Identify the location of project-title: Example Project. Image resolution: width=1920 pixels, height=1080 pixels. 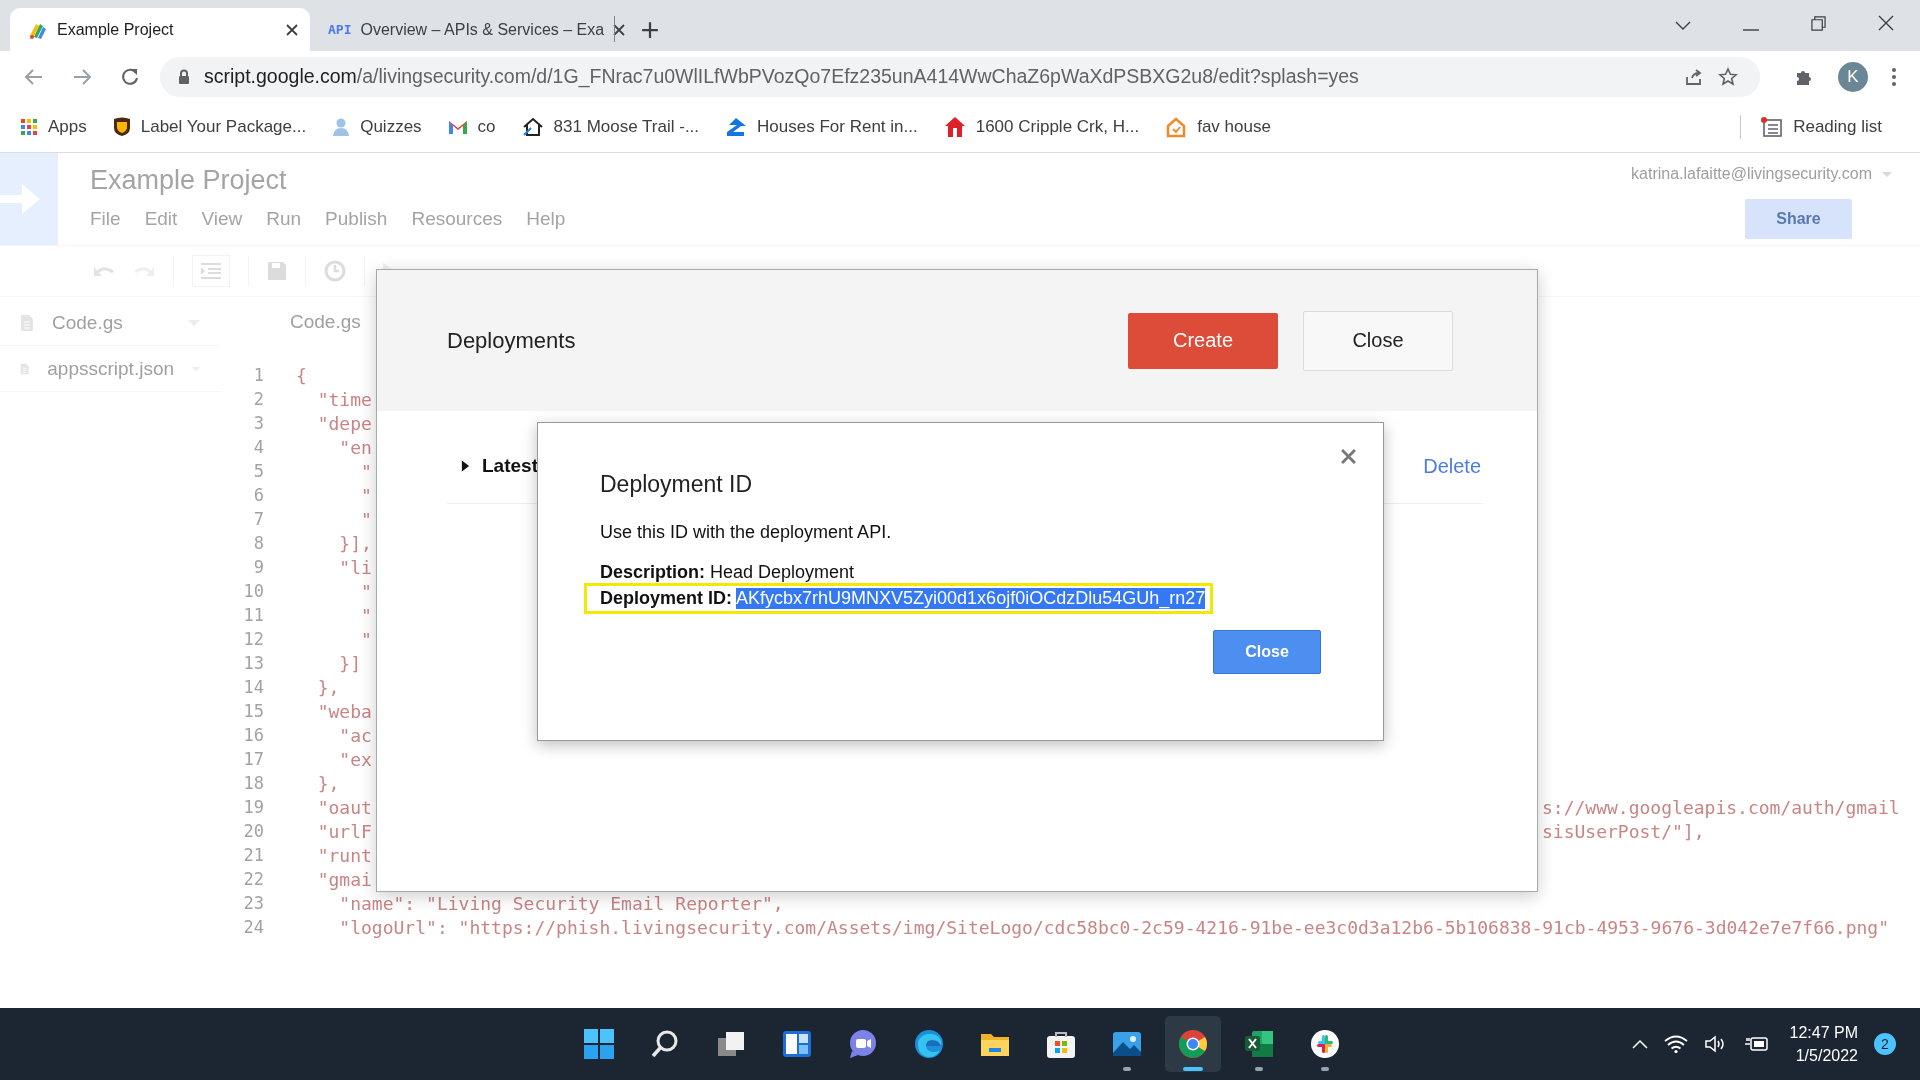
(328, 180).